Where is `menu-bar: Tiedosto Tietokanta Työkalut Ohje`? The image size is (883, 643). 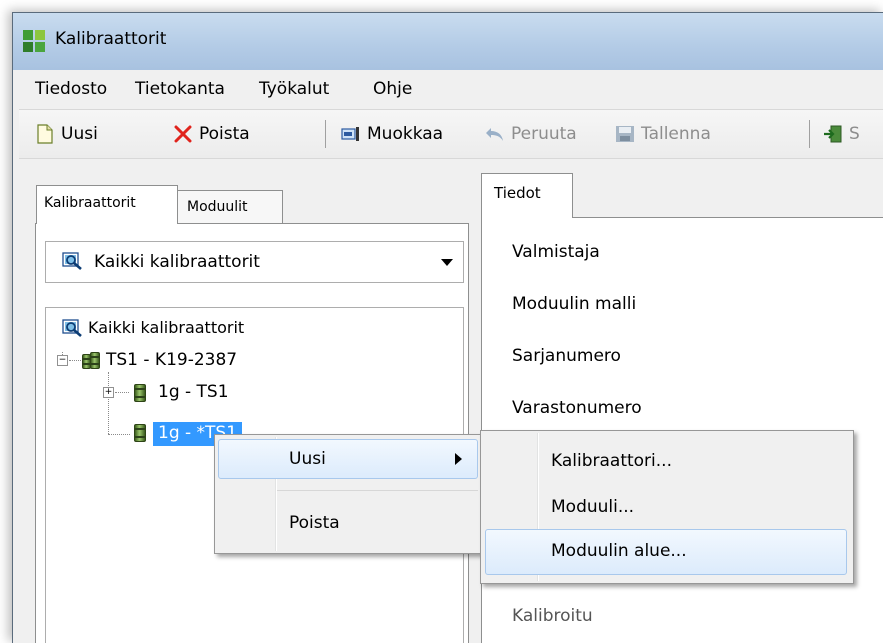 menu-bar: Tiedosto Tietokanta Työkalut Ohje is located at coordinates (451, 89).